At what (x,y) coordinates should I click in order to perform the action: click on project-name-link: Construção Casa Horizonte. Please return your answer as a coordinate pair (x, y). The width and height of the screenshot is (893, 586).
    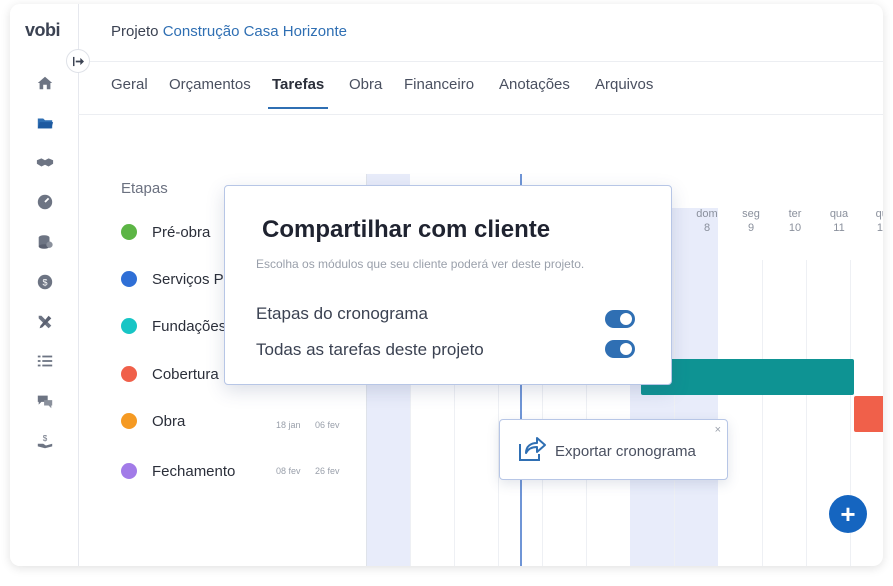
    Looking at the image, I should click on (255, 31).